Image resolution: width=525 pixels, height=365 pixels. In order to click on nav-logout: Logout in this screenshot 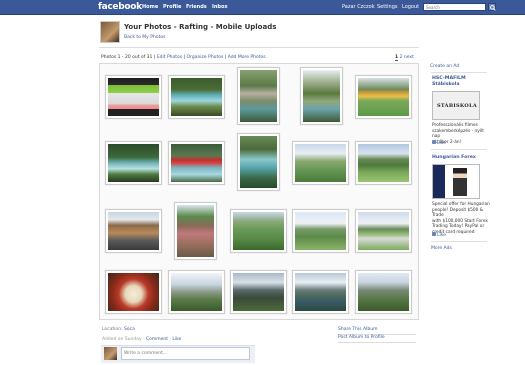, I will do `click(410, 7)`.